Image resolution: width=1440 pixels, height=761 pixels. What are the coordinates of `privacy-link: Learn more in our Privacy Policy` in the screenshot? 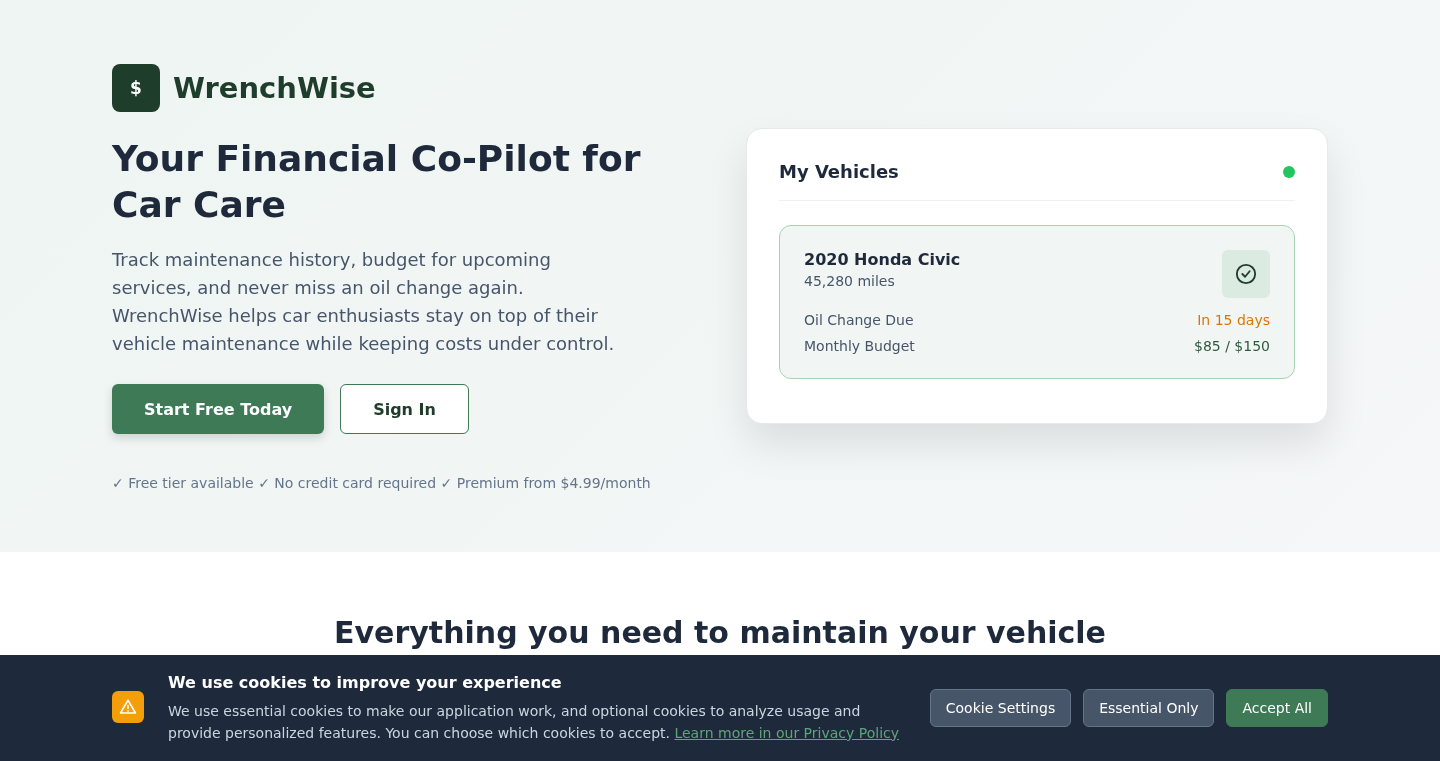 It's located at (786, 732).